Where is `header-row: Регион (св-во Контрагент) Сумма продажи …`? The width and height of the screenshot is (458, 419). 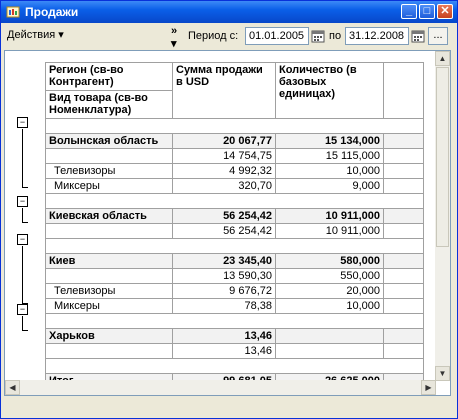 header-row: Регион (св-во Контрагент) Сумма продажи … is located at coordinates (234, 90).